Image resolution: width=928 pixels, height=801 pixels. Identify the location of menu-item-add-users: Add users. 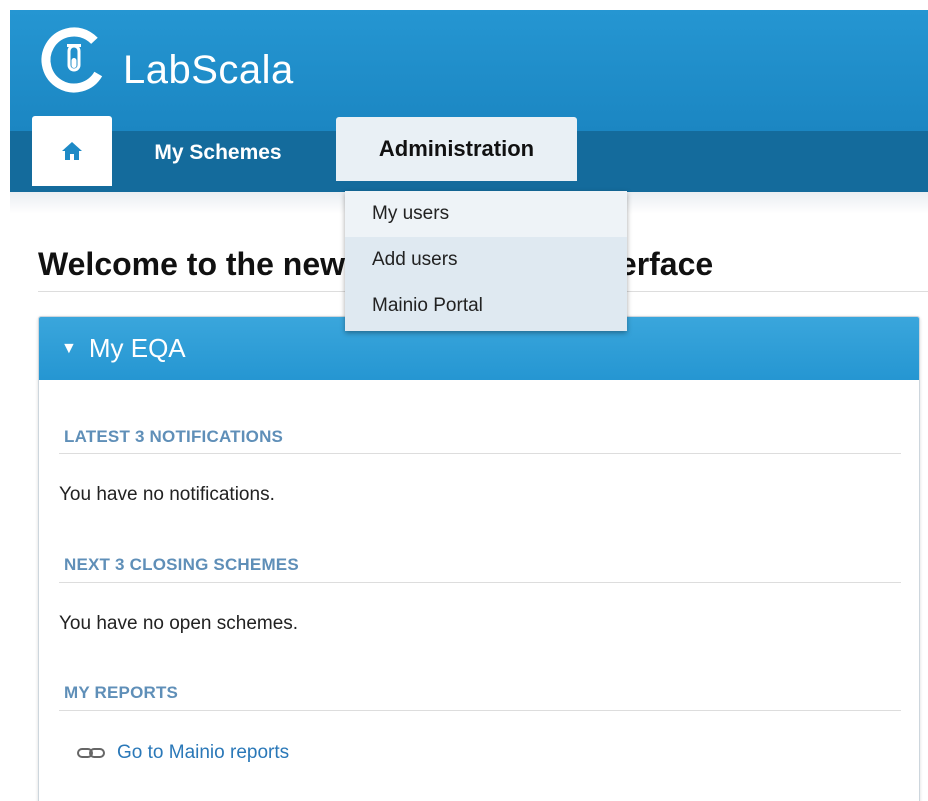
(486, 260).